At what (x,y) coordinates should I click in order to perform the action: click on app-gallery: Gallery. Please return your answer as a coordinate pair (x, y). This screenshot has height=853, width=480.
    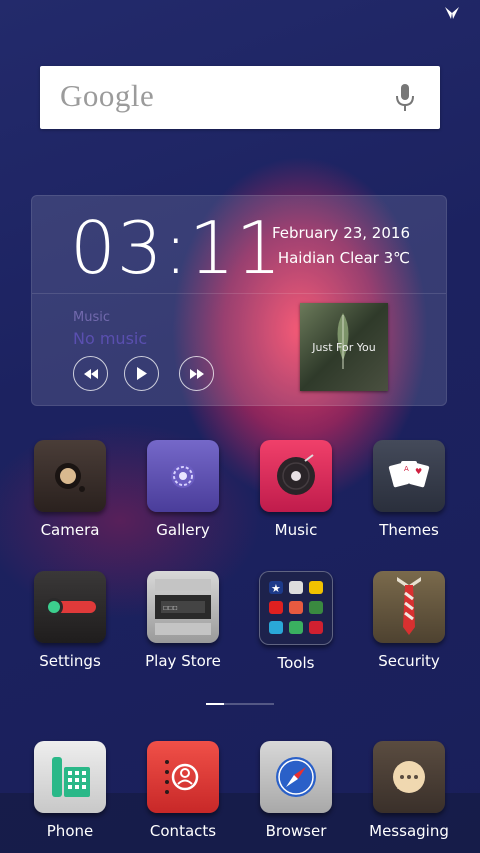
    Looking at the image, I should click on (183, 489).